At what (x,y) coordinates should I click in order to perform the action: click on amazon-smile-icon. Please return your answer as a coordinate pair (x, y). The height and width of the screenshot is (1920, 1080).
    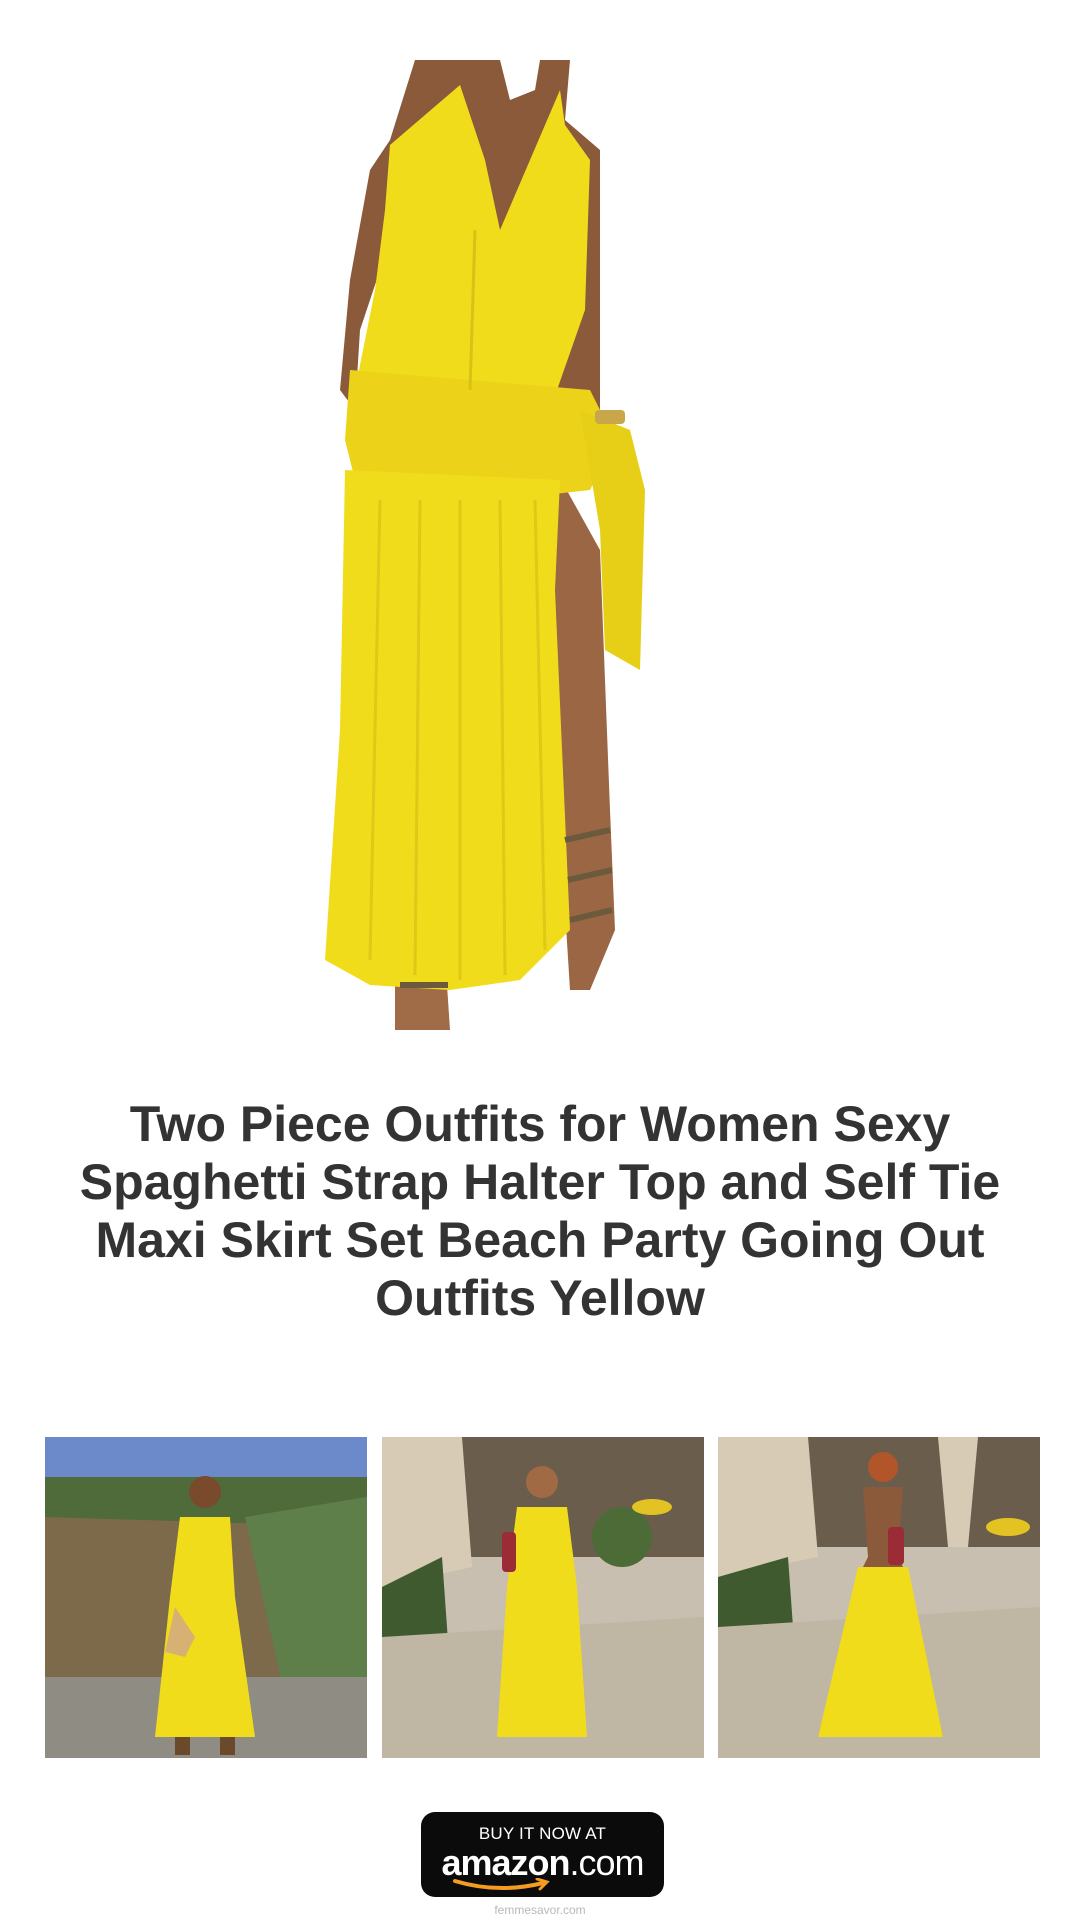
    Looking at the image, I should click on (501, 1884).